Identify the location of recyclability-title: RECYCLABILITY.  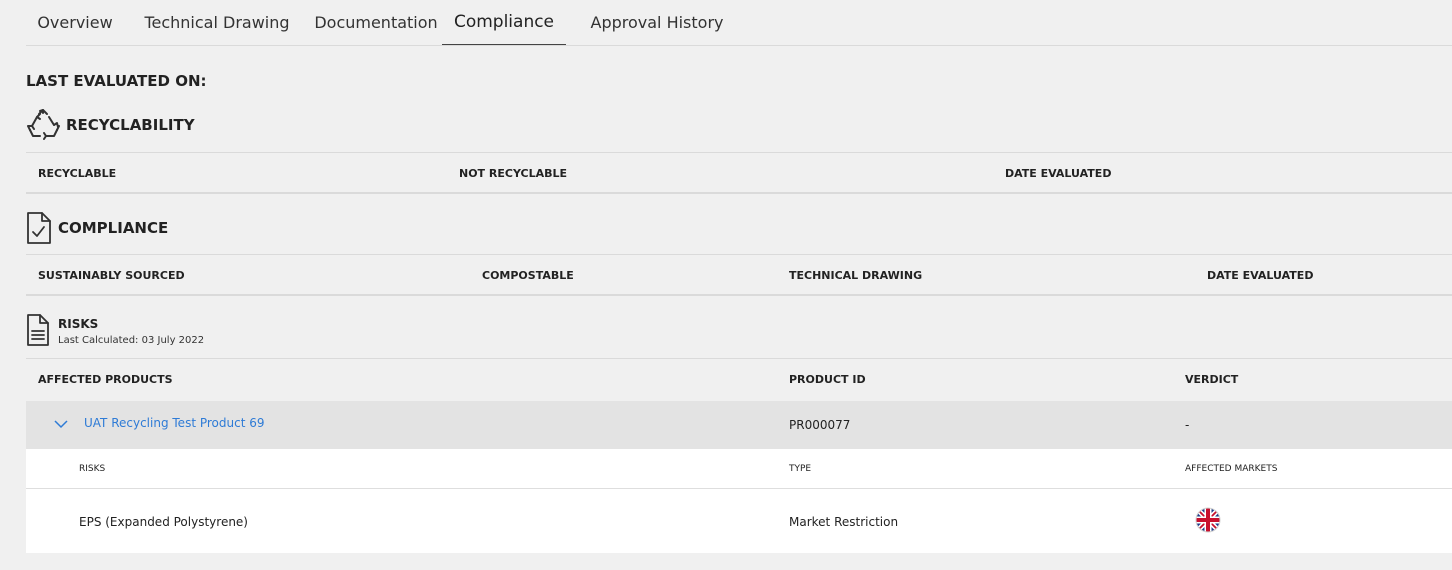
(130, 125).